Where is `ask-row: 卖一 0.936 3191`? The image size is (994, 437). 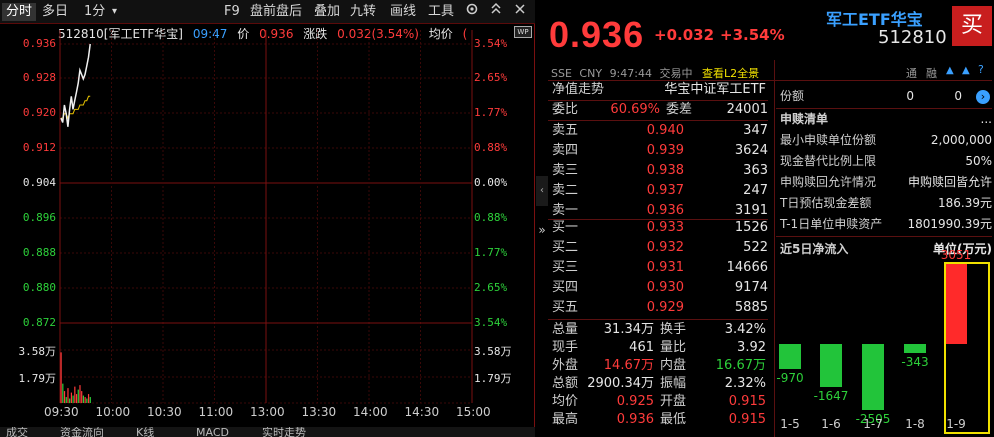 ask-row: 卖一 0.936 3191 is located at coordinates (658, 211).